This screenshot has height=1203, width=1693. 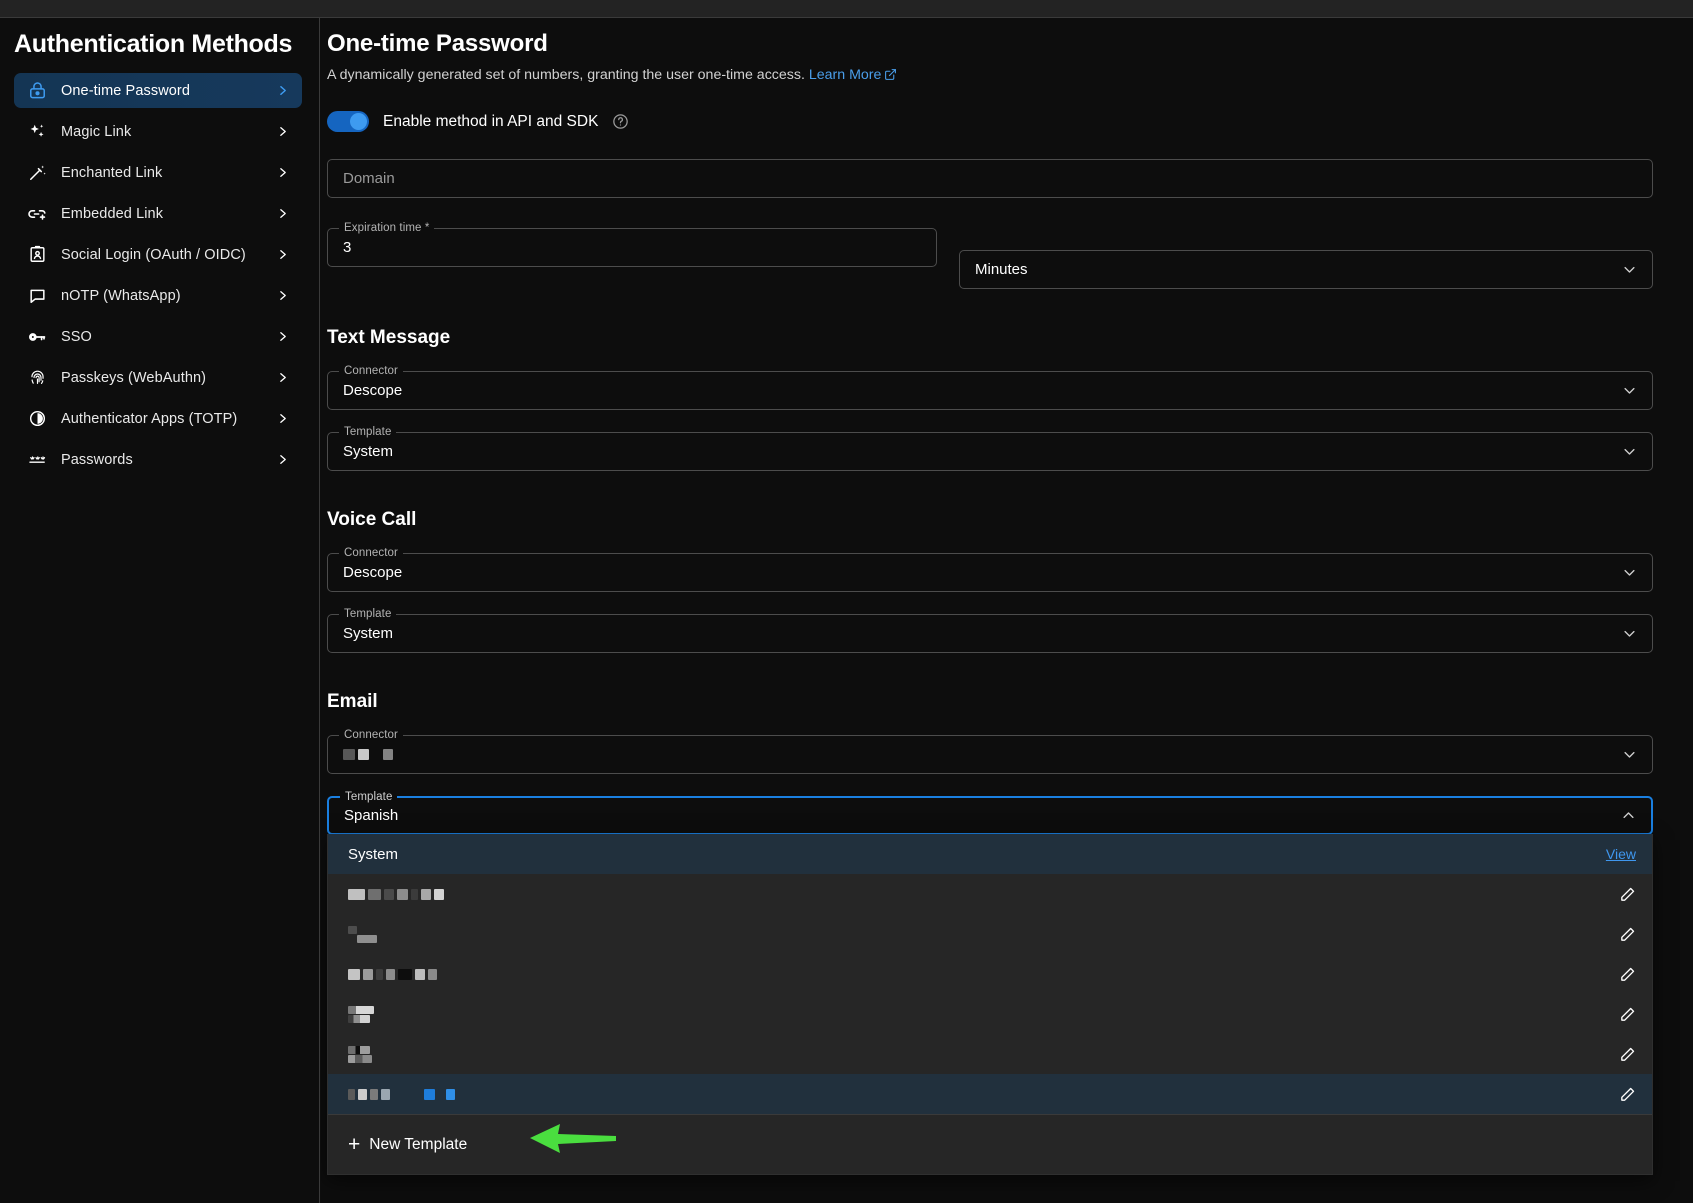 I want to click on sidebar-item-magic-link: Magic Link, so click(x=158, y=131).